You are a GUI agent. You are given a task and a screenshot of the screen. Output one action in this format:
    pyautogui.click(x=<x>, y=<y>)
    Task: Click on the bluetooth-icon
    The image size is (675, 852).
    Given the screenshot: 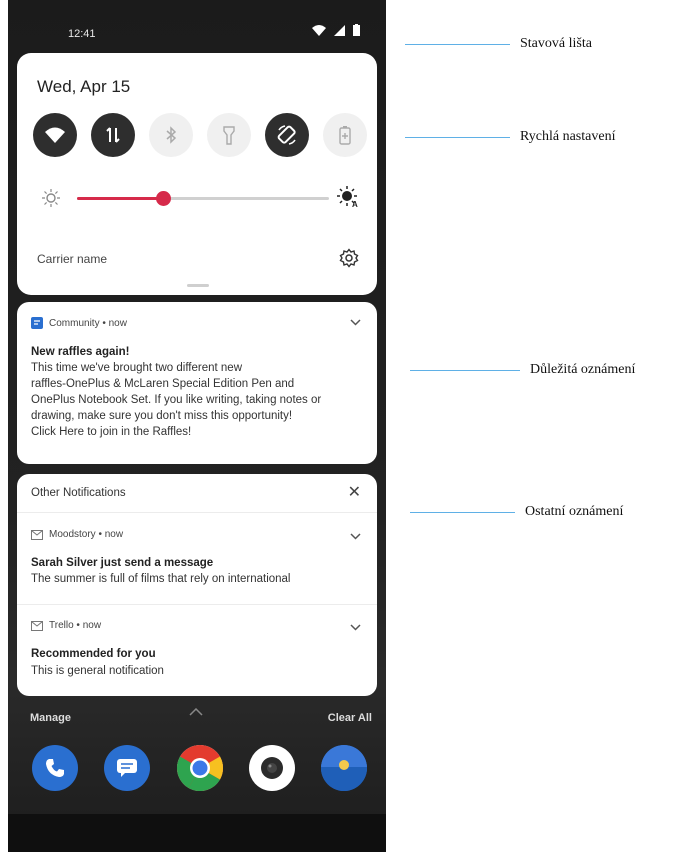 What is the action you would take?
    pyautogui.click(x=171, y=135)
    